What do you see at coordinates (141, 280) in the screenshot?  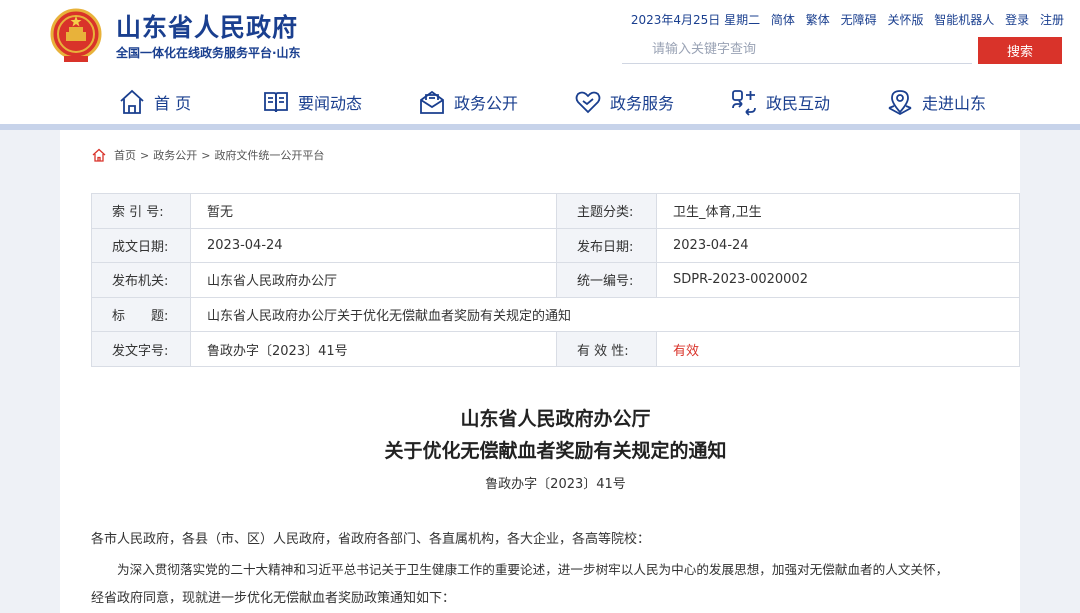 I see `issuing-org-label: 发布机关:` at bounding box center [141, 280].